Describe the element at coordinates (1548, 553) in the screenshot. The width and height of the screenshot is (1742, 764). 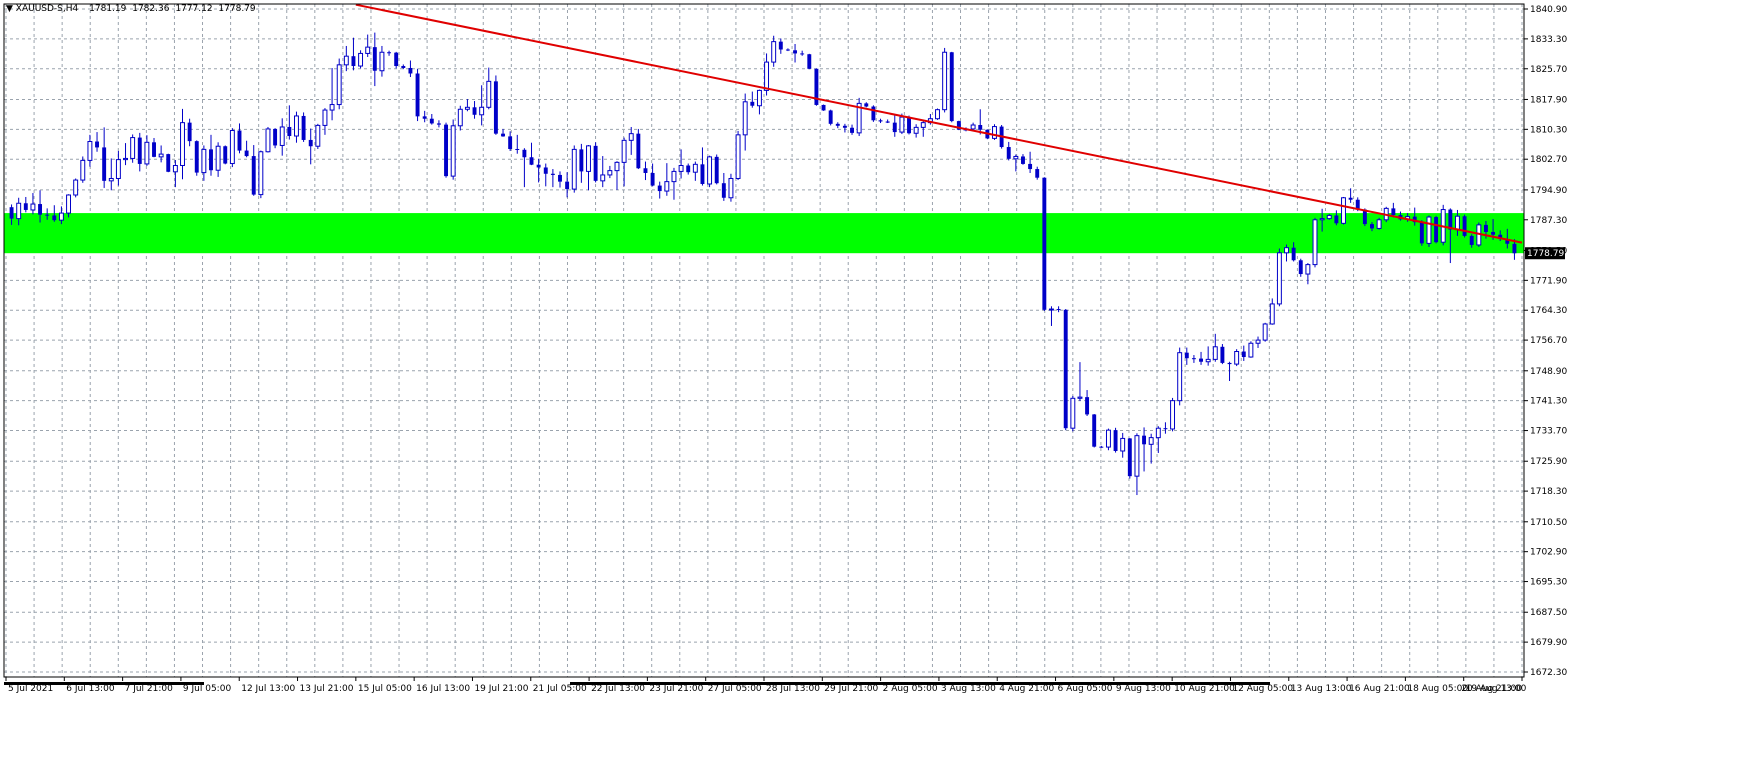
I see `y-tick-label: 1702.90` at that location.